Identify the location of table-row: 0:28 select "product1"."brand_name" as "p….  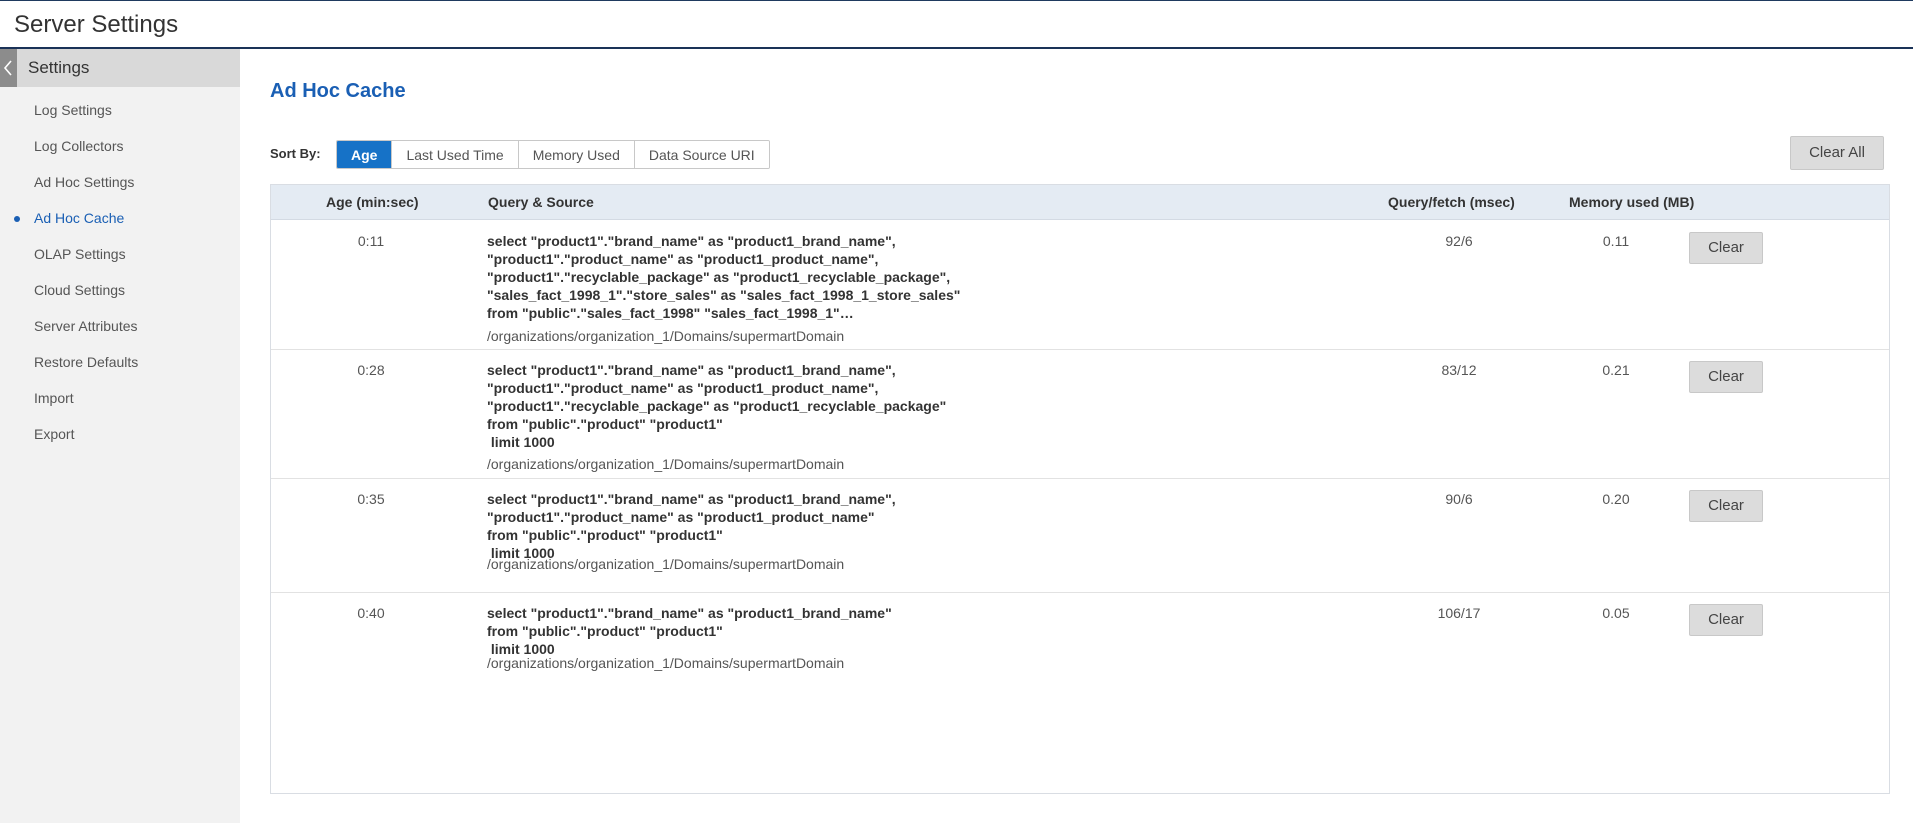
(1080, 414).